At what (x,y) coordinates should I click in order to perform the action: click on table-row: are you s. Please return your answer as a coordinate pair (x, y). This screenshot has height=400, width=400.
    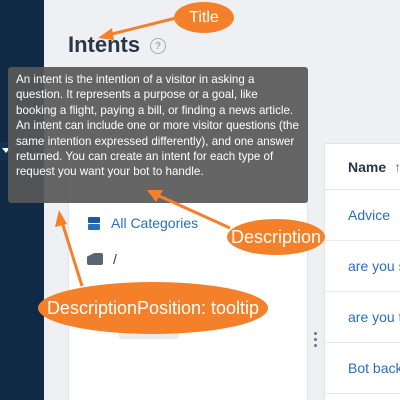
    Looking at the image, I should click on (362, 266).